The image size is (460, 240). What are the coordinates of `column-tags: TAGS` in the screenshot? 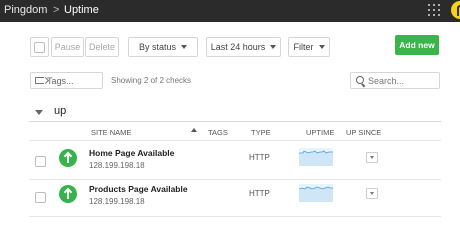 It's located at (218, 132).